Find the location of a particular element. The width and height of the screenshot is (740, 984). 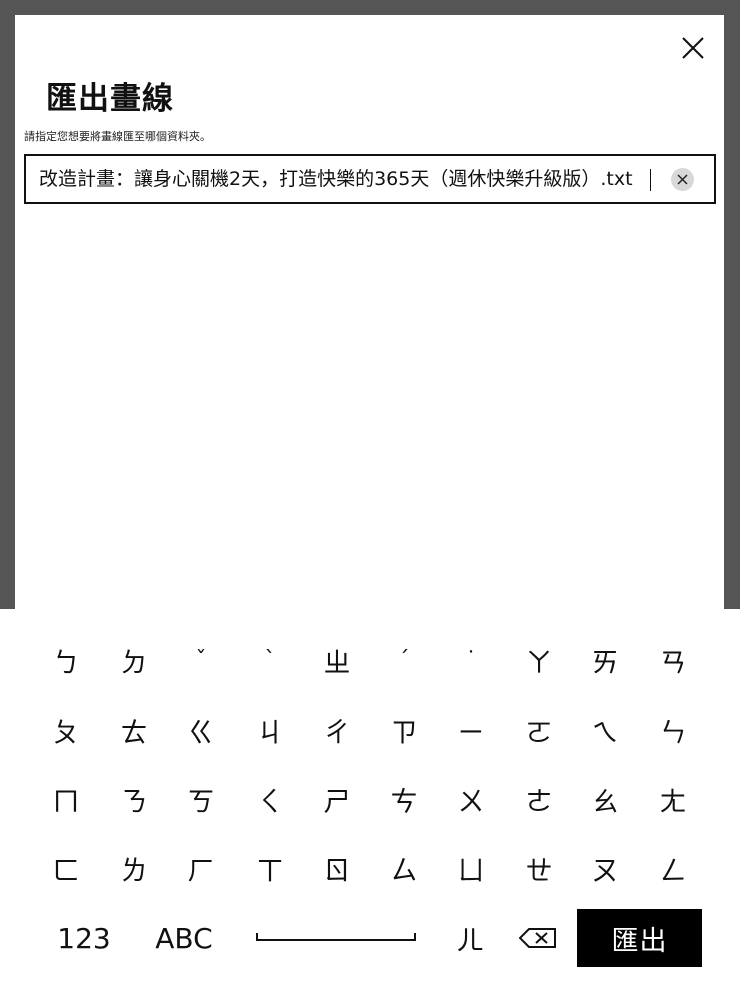

key-r2c10: ㄣ is located at coordinates (673, 730).